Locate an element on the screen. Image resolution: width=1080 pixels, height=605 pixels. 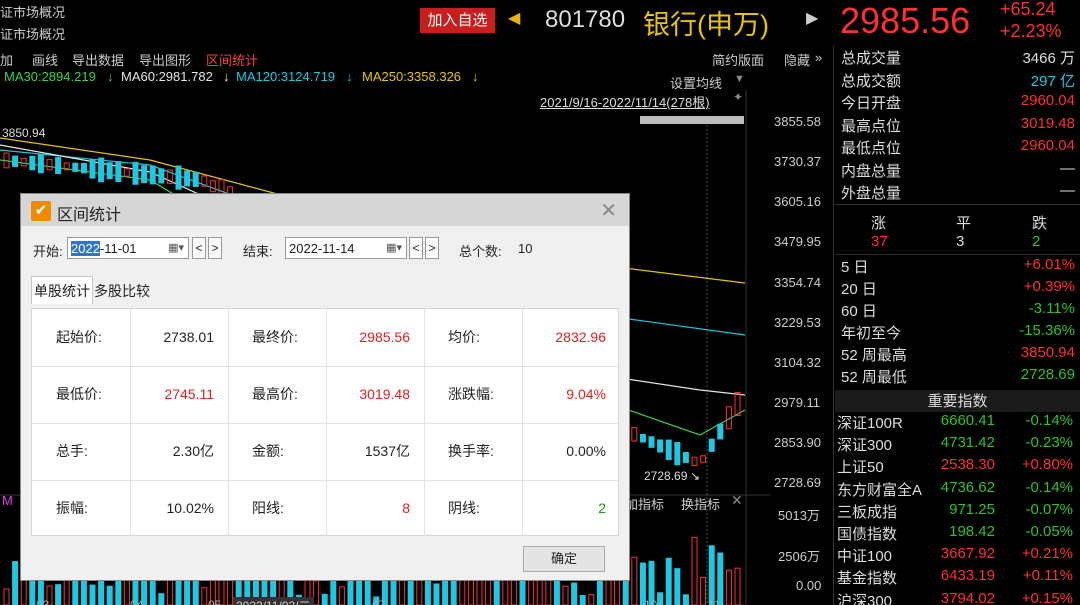
quote-row: 内盘总量 — is located at coordinates (958, 171).